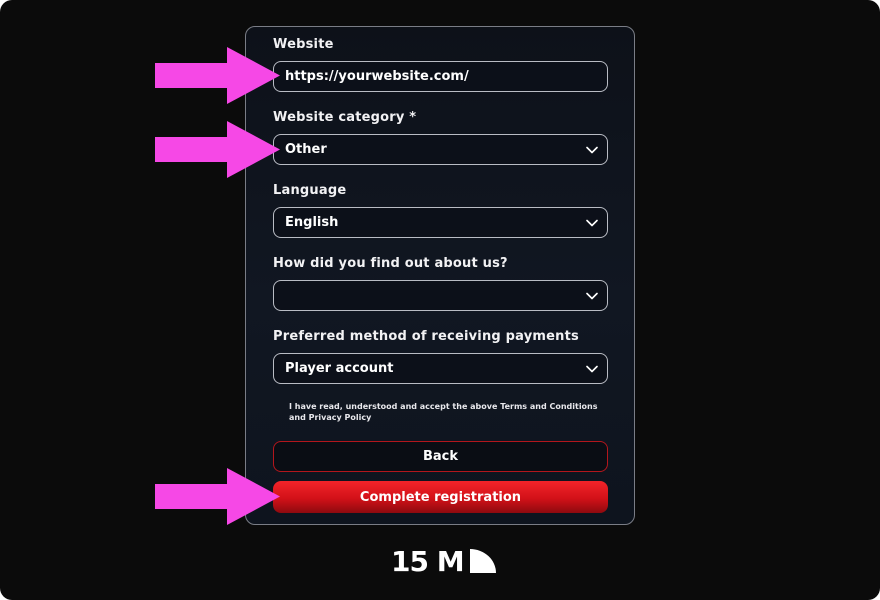 The height and width of the screenshot is (600, 880). I want to click on language-label: Language, so click(310, 190).